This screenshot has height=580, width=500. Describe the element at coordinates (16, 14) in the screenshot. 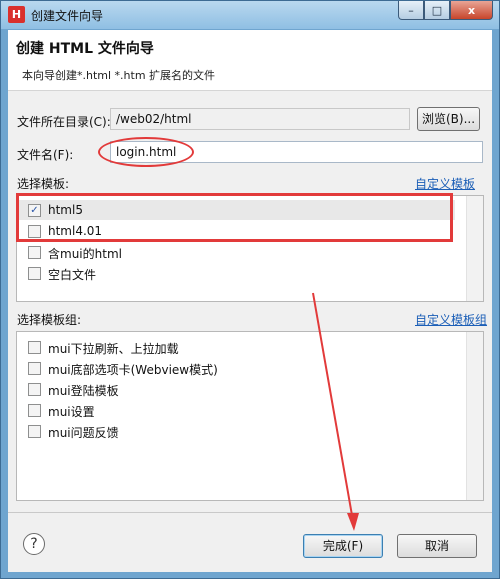

I see `hbuilder-app-icon: H` at that location.